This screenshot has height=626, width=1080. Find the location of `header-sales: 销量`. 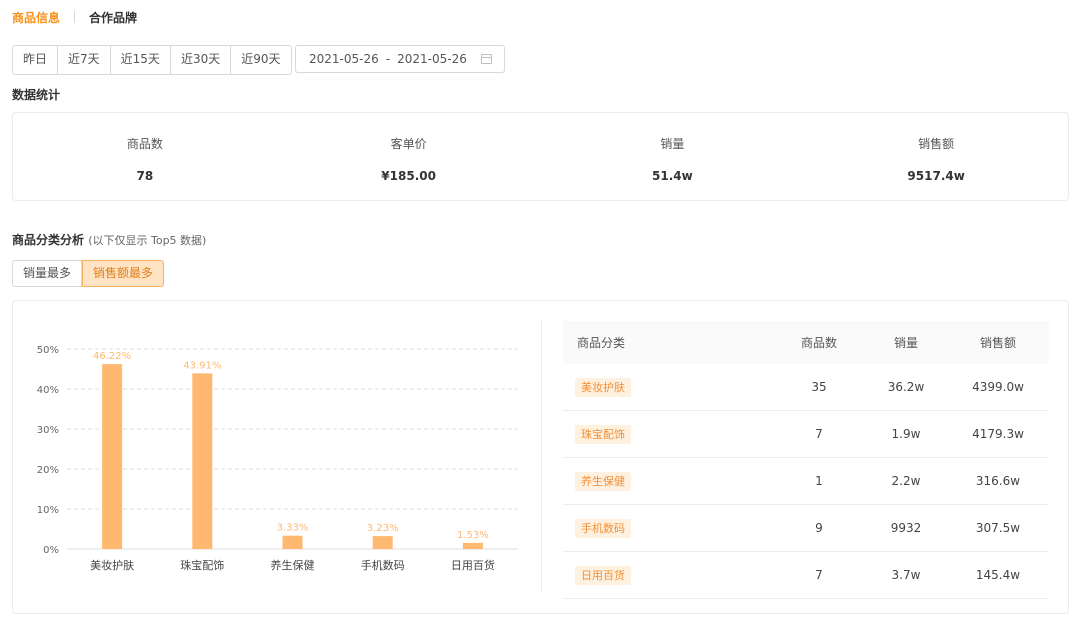

header-sales: 销量 is located at coordinates (906, 342).